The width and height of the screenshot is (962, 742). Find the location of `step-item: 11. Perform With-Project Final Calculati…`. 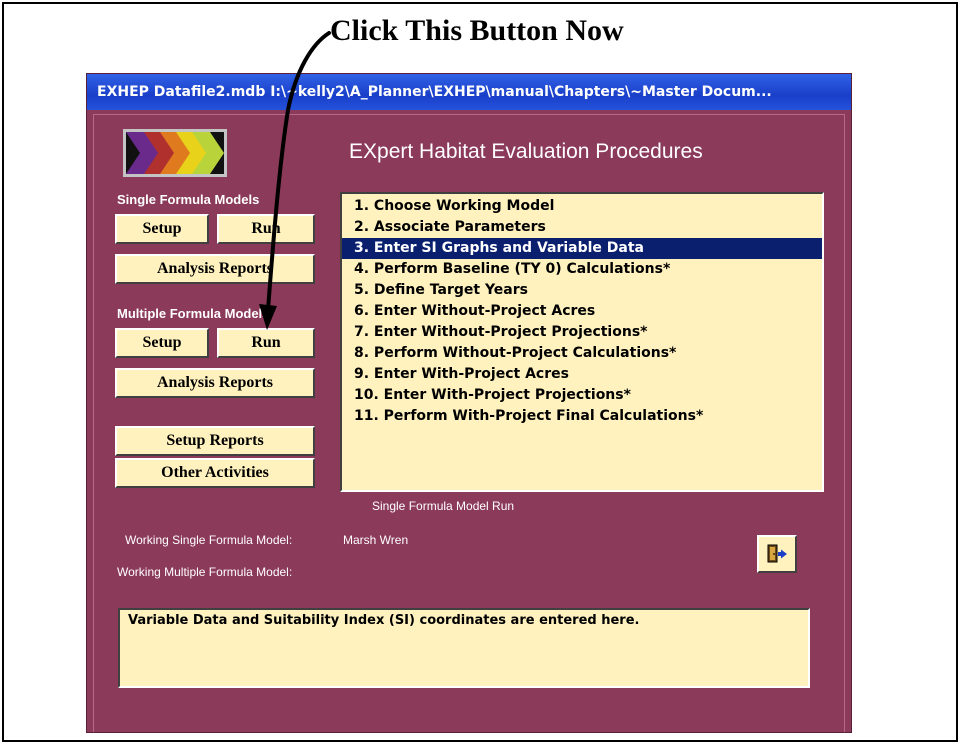

step-item: 11. Perform With-Project Final Calculati… is located at coordinates (582, 416).